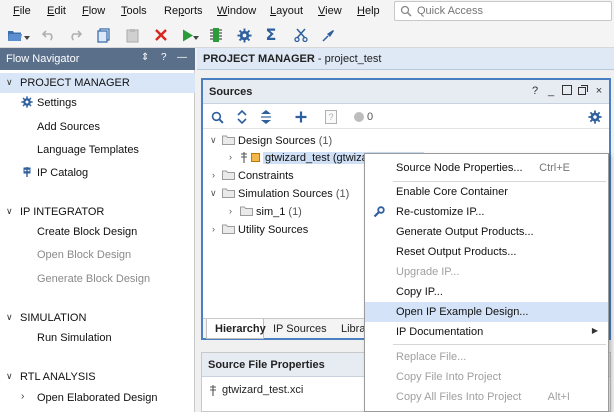 The image size is (614, 412). I want to click on minimize-icon: _, so click(551, 91).